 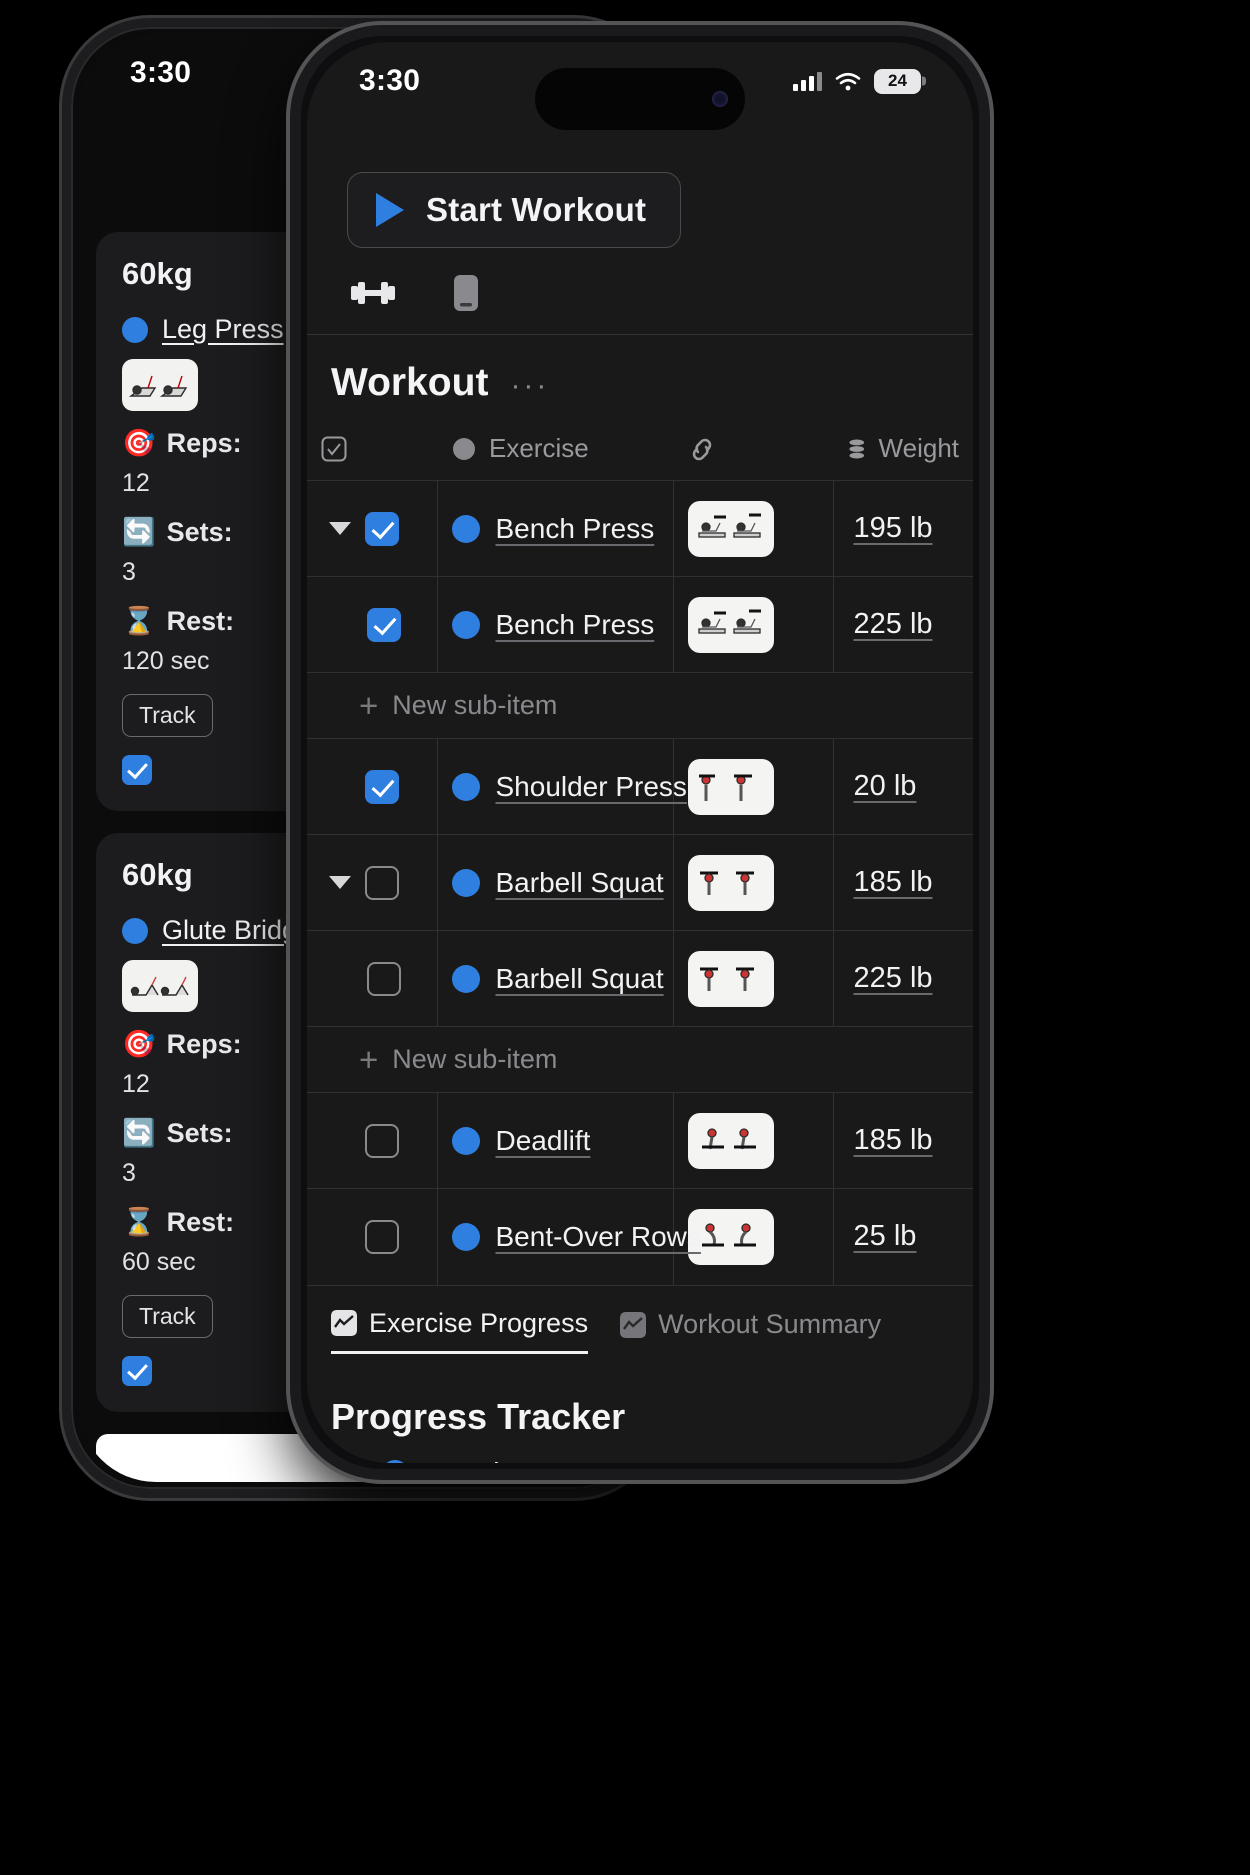 What do you see at coordinates (466, 293) in the screenshot?
I see `mobile-icon` at bounding box center [466, 293].